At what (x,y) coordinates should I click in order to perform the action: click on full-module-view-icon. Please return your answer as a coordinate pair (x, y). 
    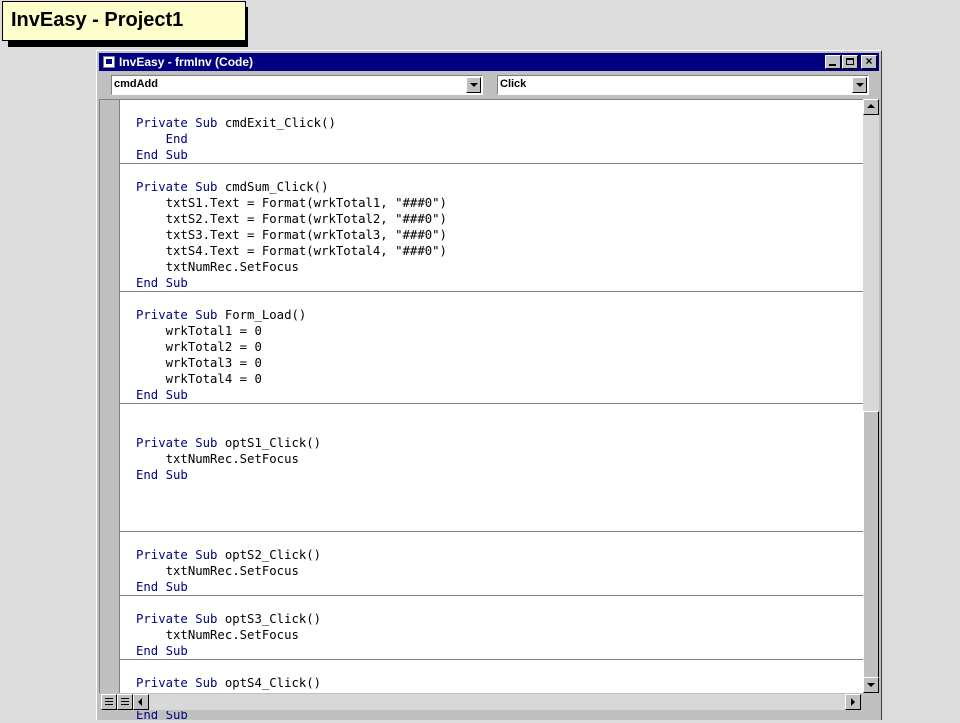
    Looking at the image, I should click on (125, 702).